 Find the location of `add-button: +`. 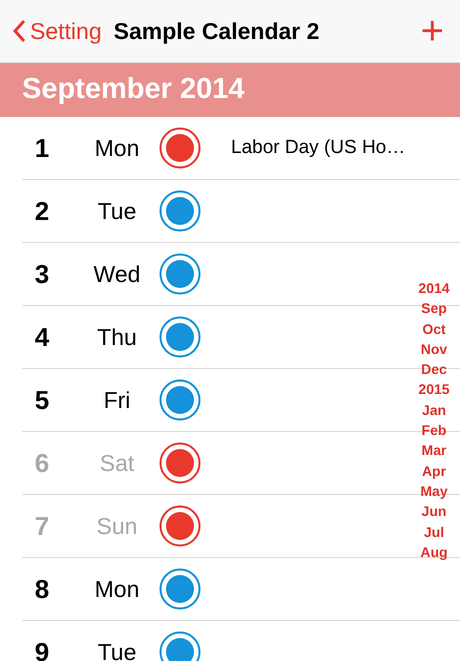

add-button: + is located at coordinates (432, 31).